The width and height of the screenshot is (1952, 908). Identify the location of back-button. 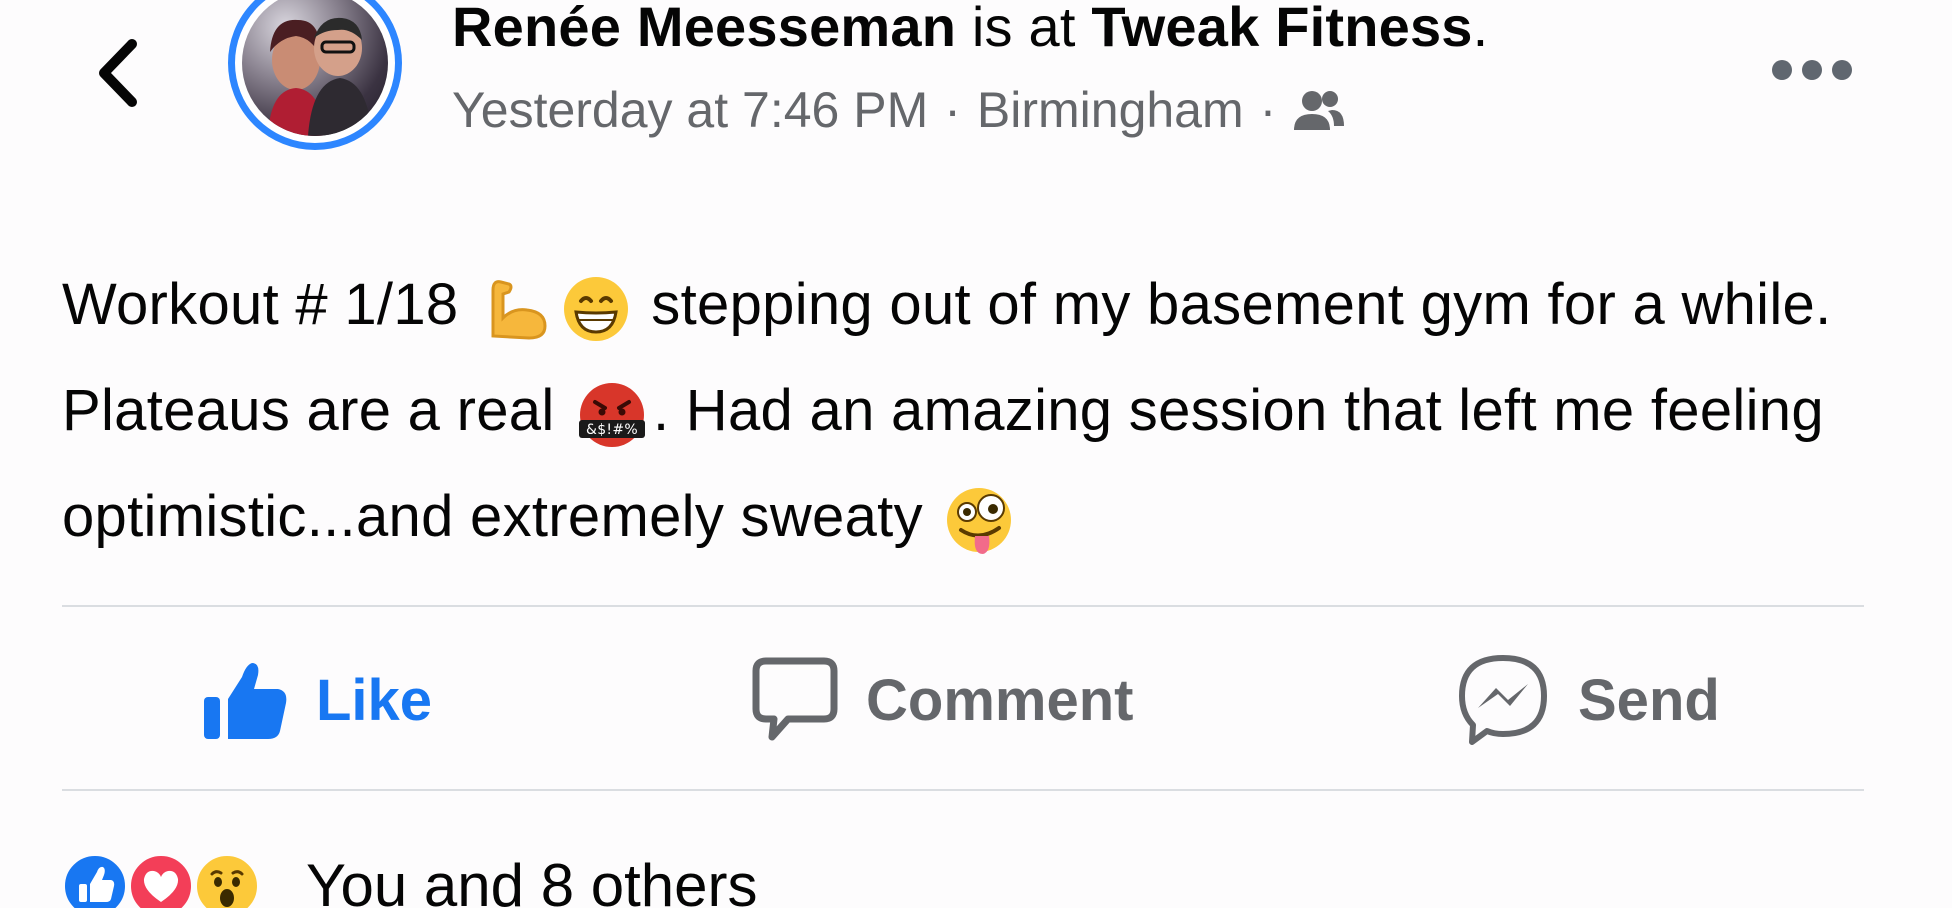
(117, 73).